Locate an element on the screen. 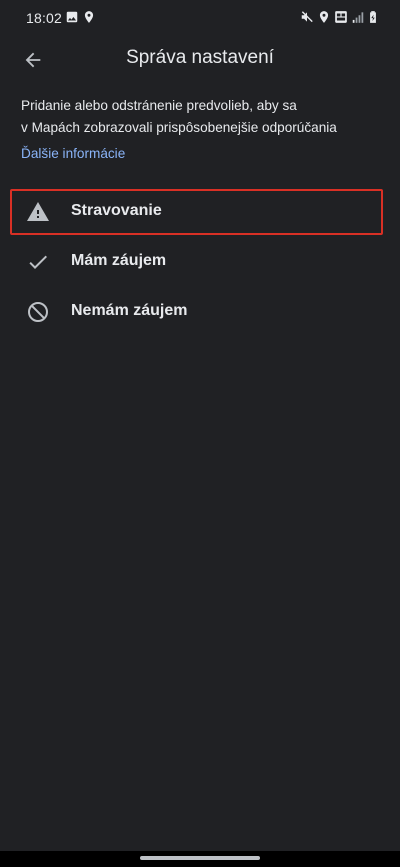  mute-icon is located at coordinates (307, 17).